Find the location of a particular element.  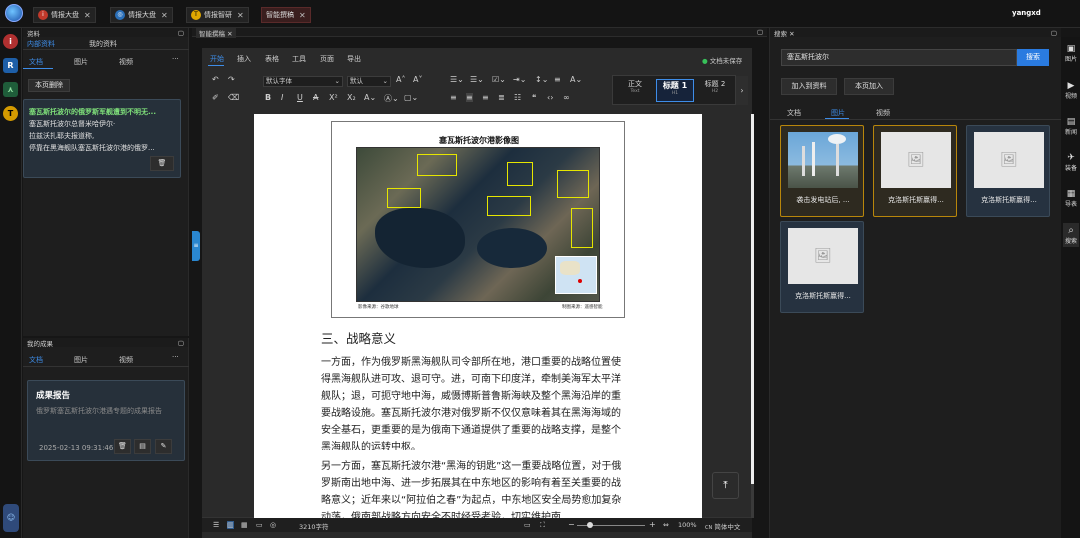

font-increase-icon: A˄ is located at coordinates (400, 79).